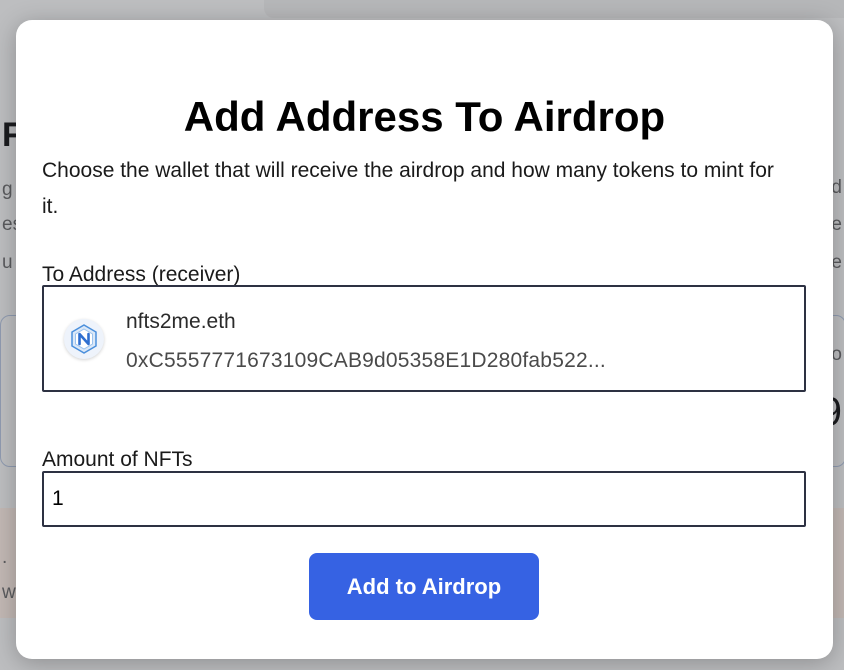  I want to click on amount-label: Amount of NFTs, so click(117, 459).